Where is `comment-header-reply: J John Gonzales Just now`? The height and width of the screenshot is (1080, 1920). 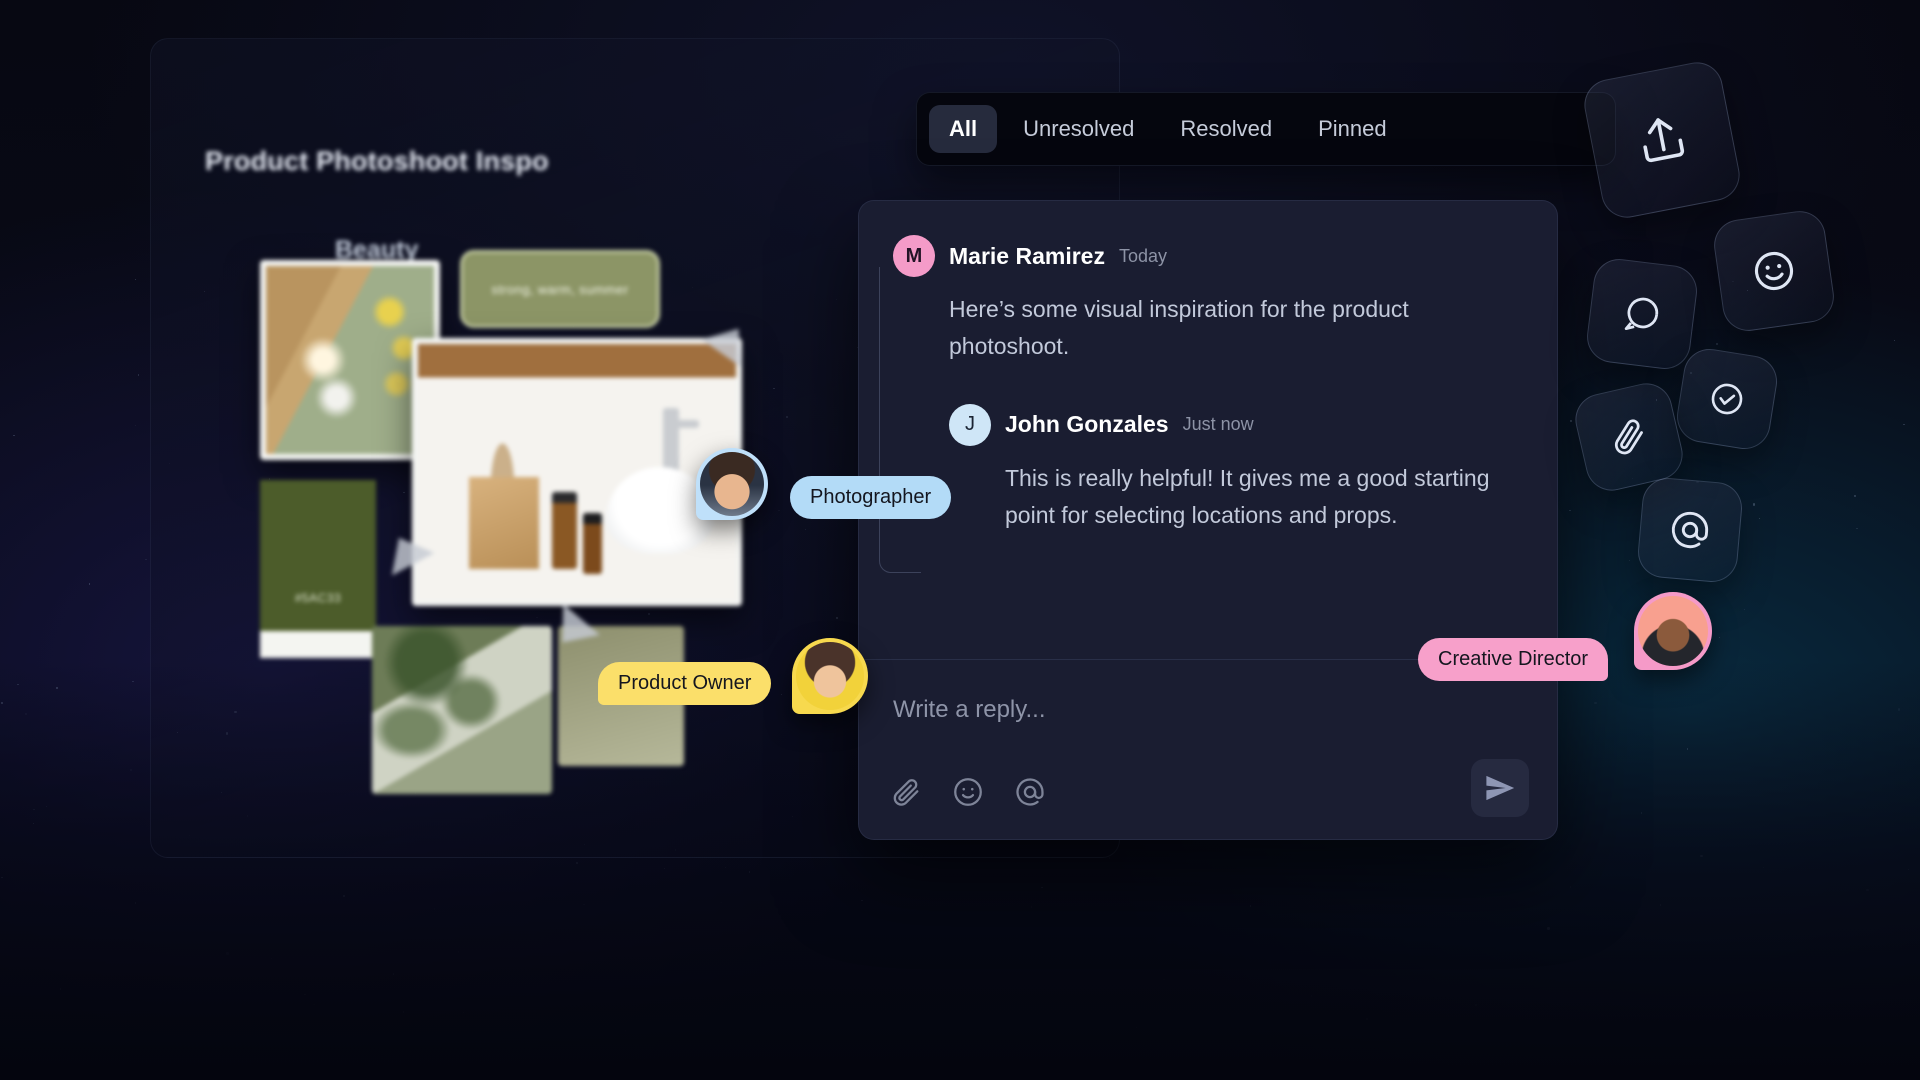
comment-header-reply: J John Gonzales Just now is located at coordinates (1236, 424).